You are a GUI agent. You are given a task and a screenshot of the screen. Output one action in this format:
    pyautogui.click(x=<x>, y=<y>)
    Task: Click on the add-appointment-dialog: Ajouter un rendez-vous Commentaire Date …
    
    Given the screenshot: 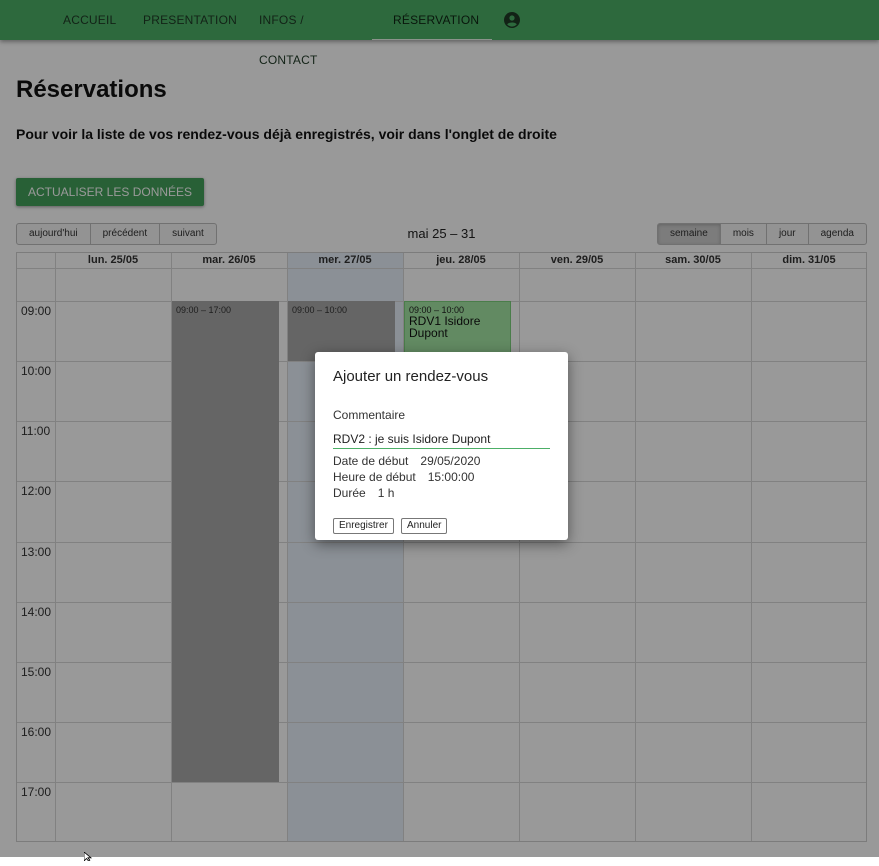 What is the action you would take?
    pyautogui.click(x=441, y=446)
    